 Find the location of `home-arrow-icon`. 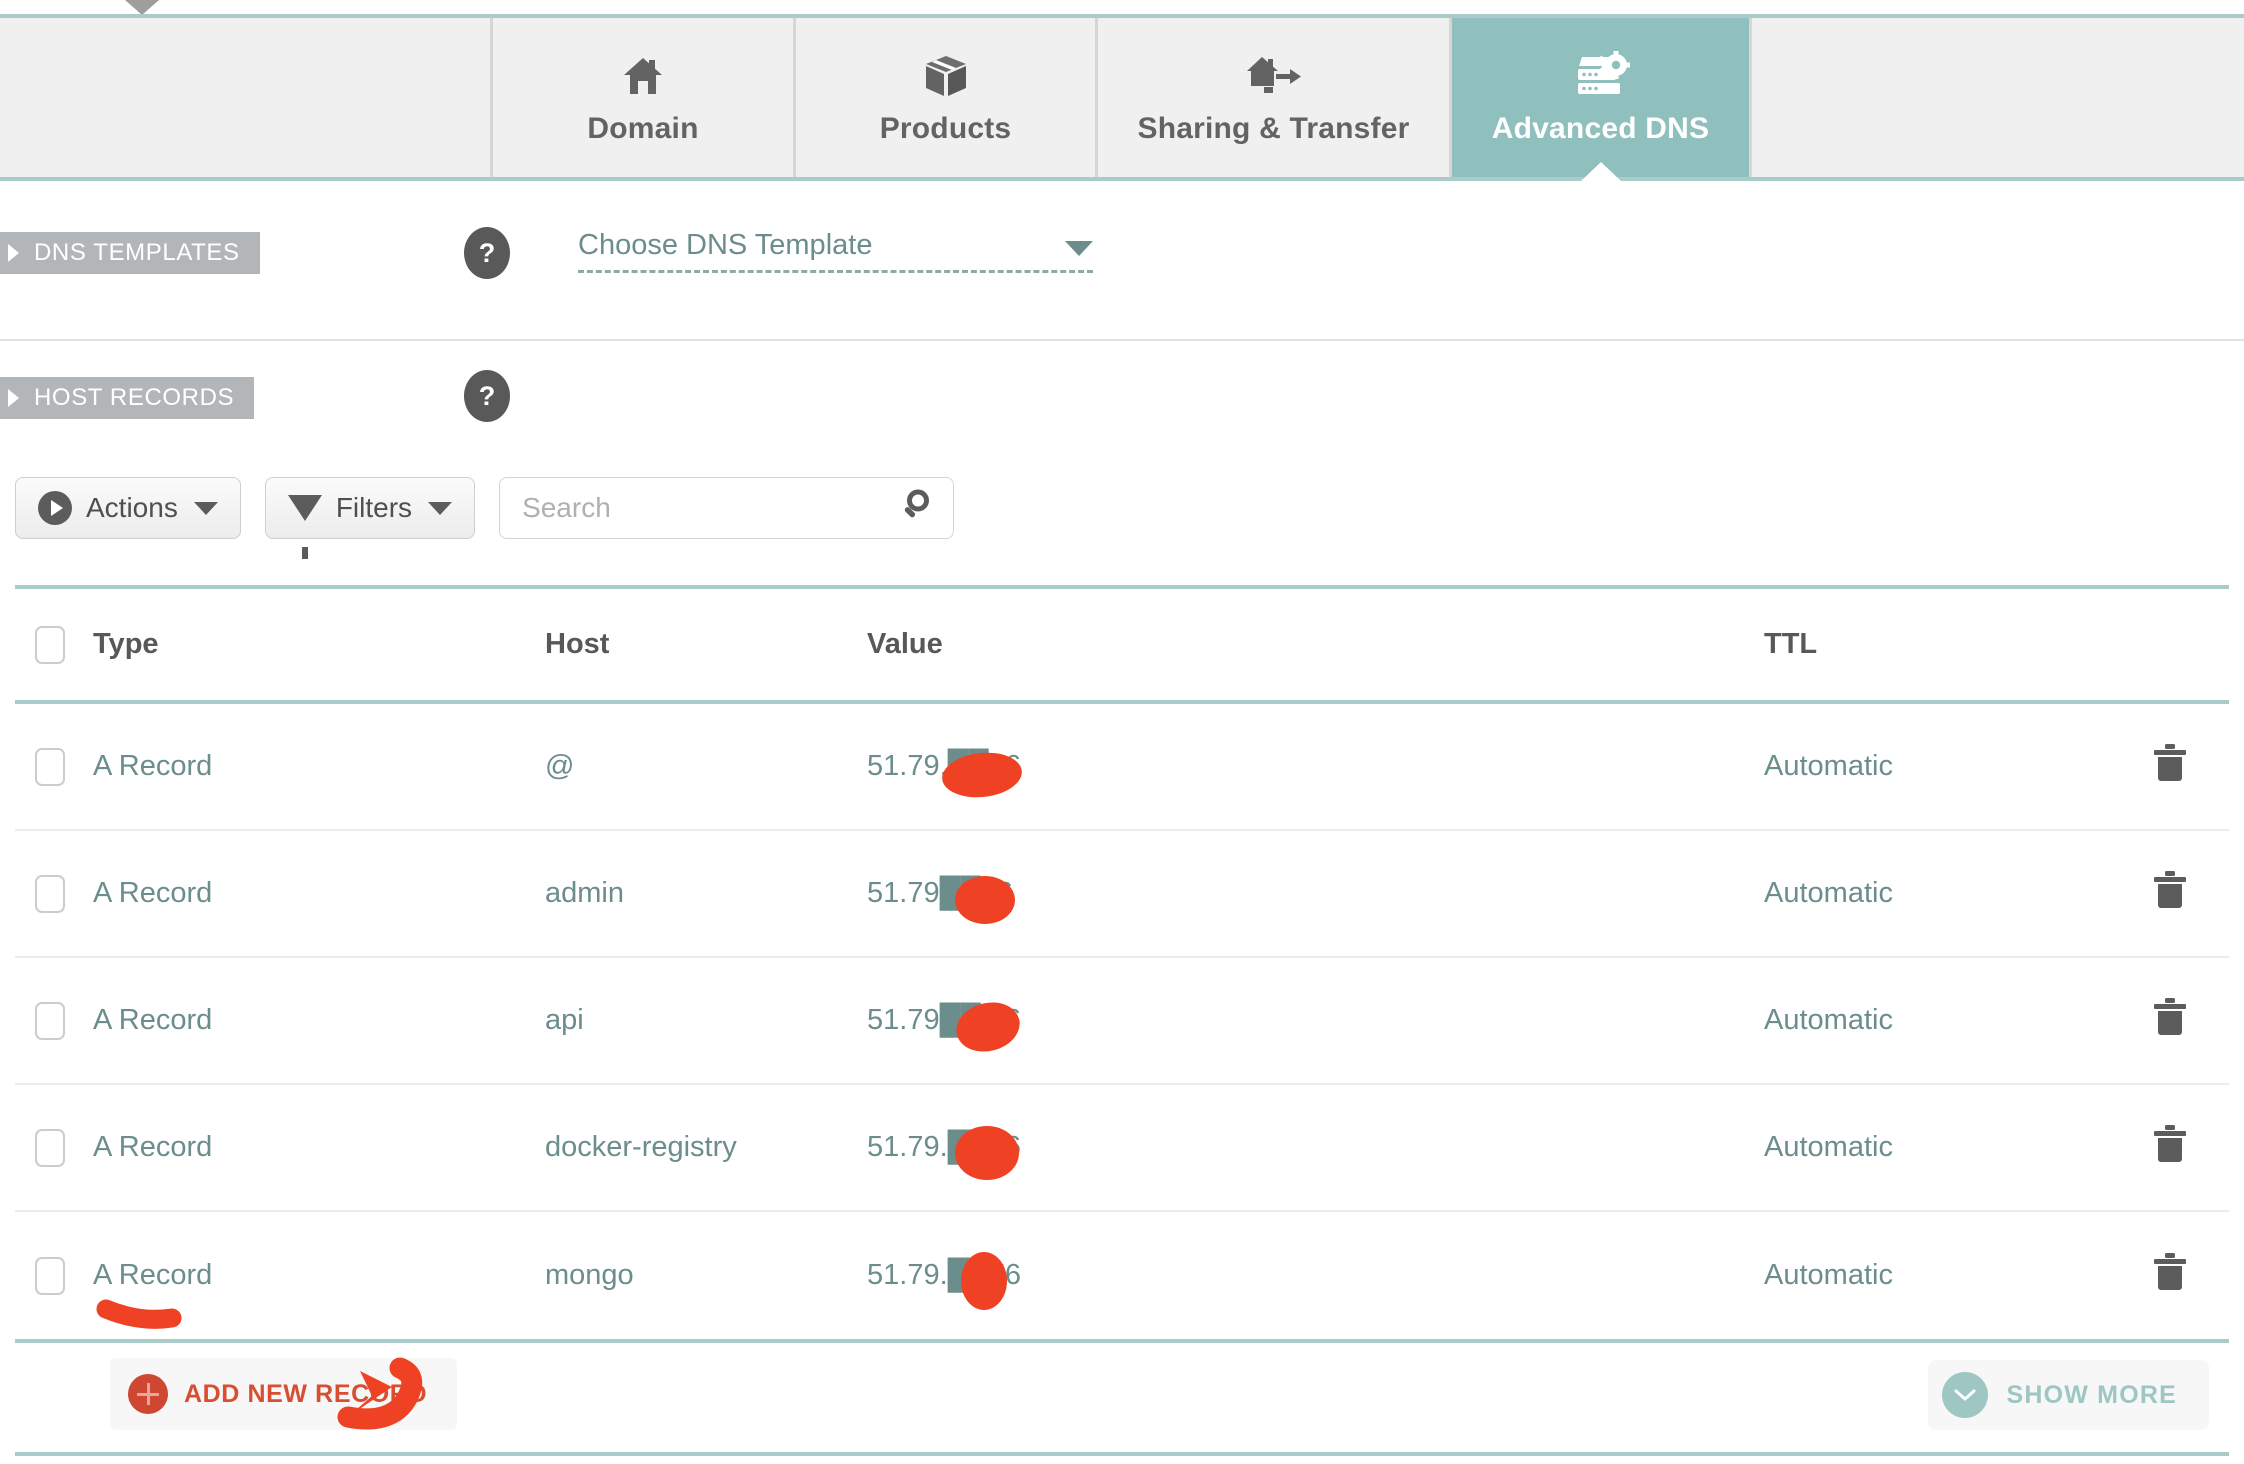

home-arrow-icon is located at coordinates (1274, 76).